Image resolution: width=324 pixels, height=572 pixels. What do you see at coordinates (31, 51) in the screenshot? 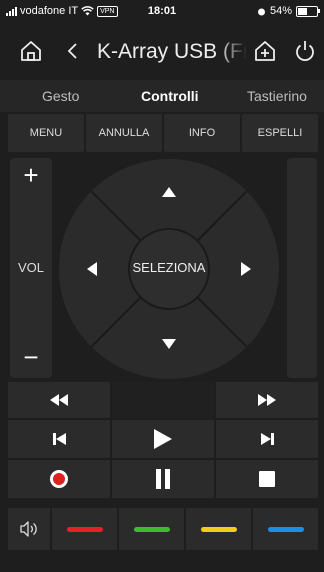
I see `home-icon` at bounding box center [31, 51].